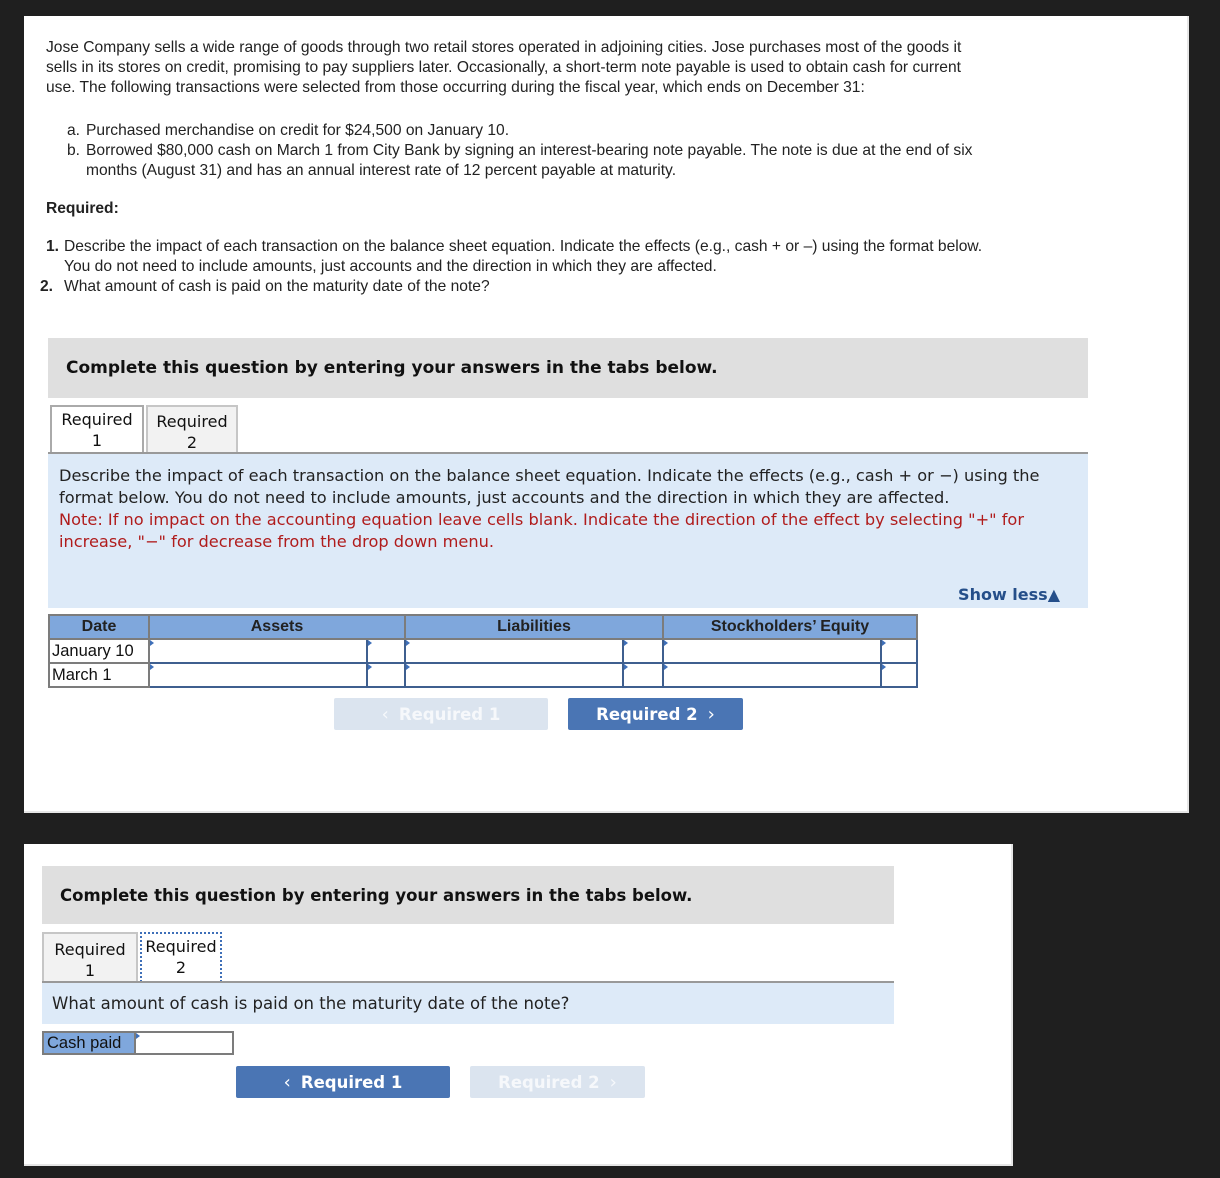 Image resolution: width=1220 pixels, height=1178 pixels. I want to click on row-date: January 10, so click(99, 651).